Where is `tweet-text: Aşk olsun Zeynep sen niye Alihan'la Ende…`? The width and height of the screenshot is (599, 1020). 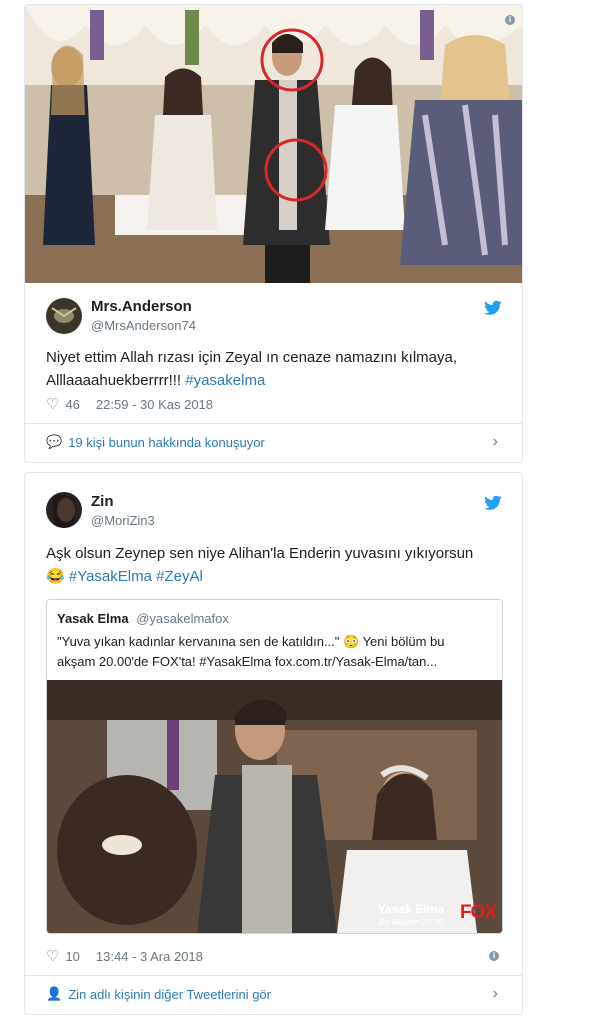
tweet-text: Aşk olsun Zeynep sen niye Alihan'la Ende… is located at coordinates (281, 565).